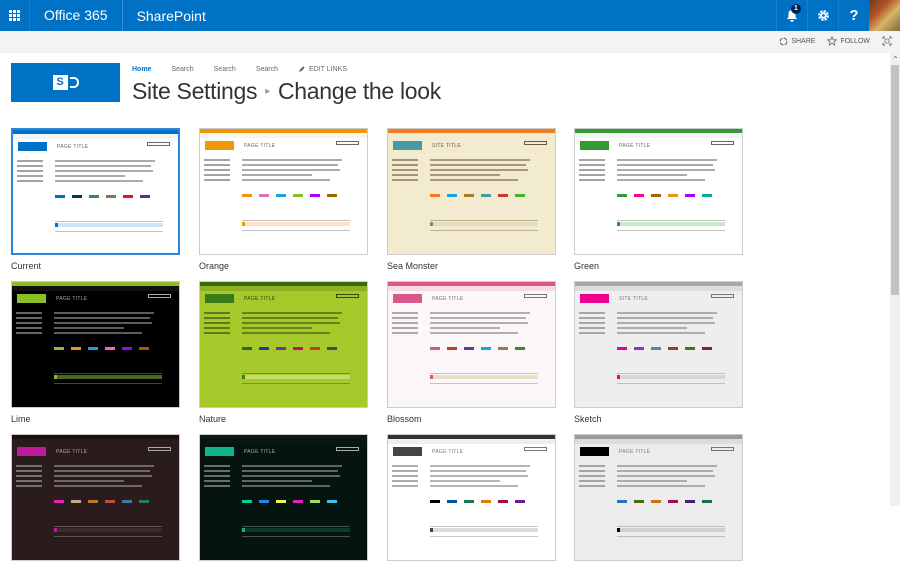  I want to click on nav-home-link: Home, so click(141, 69).